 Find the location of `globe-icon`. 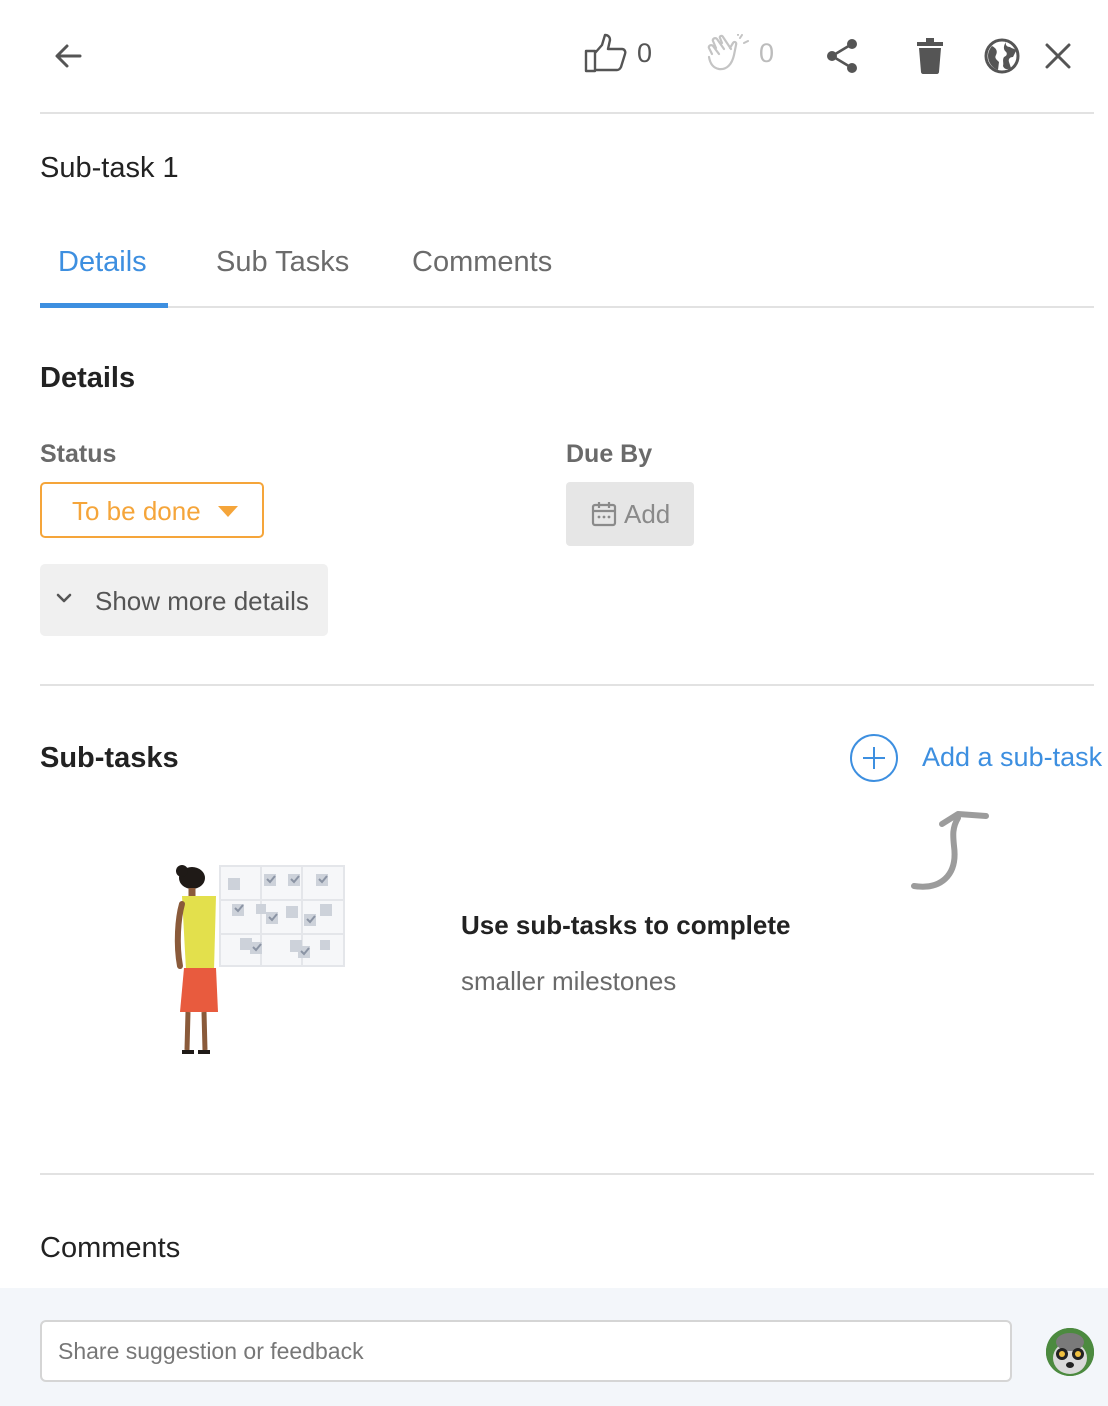

globe-icon is located at coordinates (1002, 56).